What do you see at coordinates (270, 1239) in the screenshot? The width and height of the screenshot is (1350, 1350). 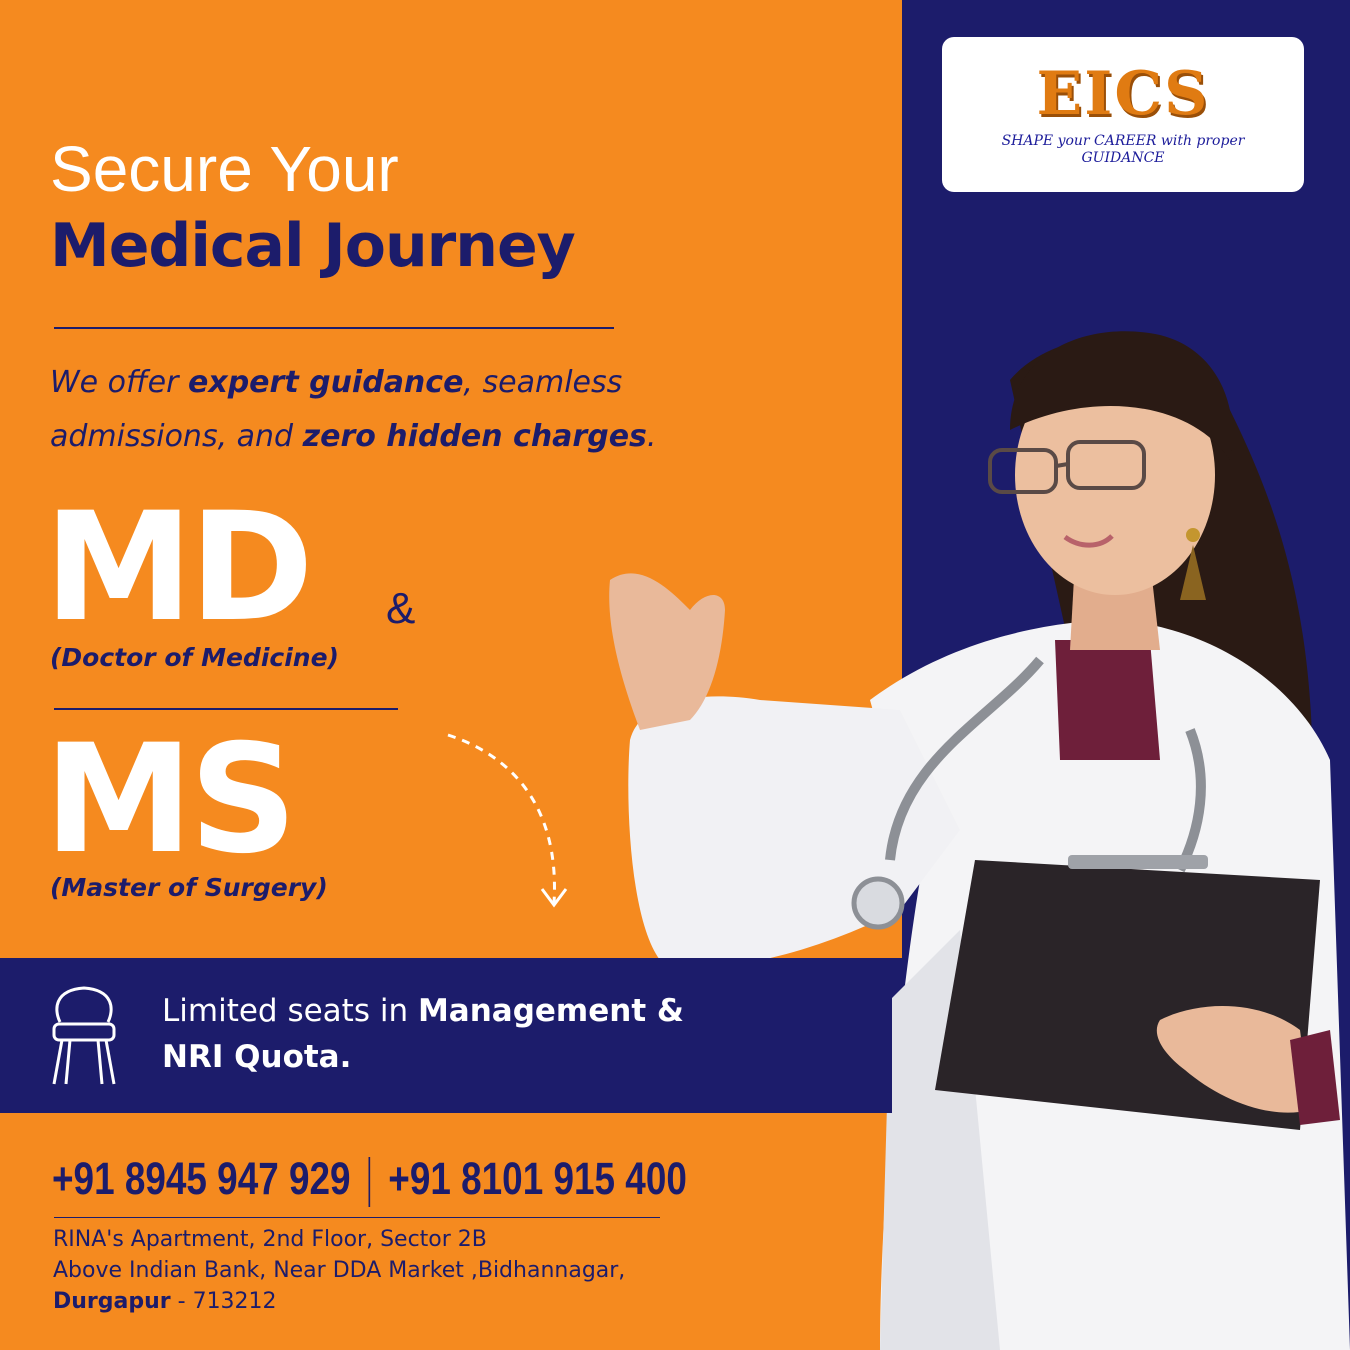 I see `address-line-1: RINA's Apartment, 2nd Floor, Sector 2B` at bounding box center [270, 1239].